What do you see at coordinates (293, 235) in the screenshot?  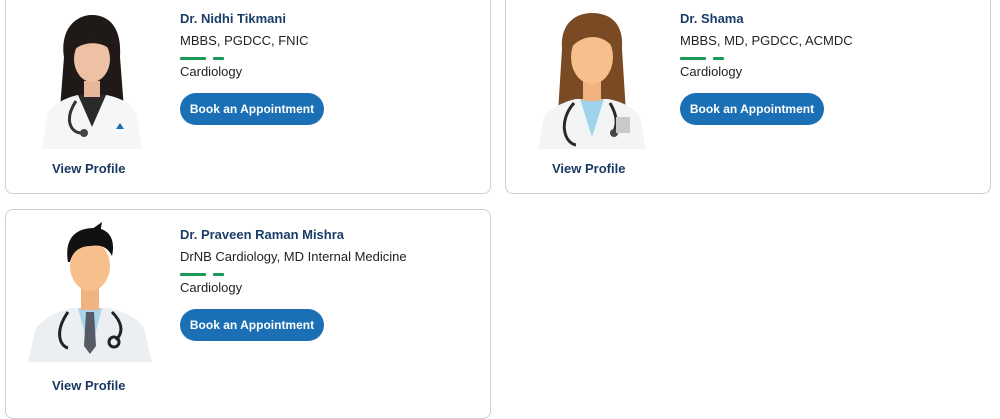 I see `doctor-name: Dr. Praveen Raman Mishra` at bounding box center [293, 235].